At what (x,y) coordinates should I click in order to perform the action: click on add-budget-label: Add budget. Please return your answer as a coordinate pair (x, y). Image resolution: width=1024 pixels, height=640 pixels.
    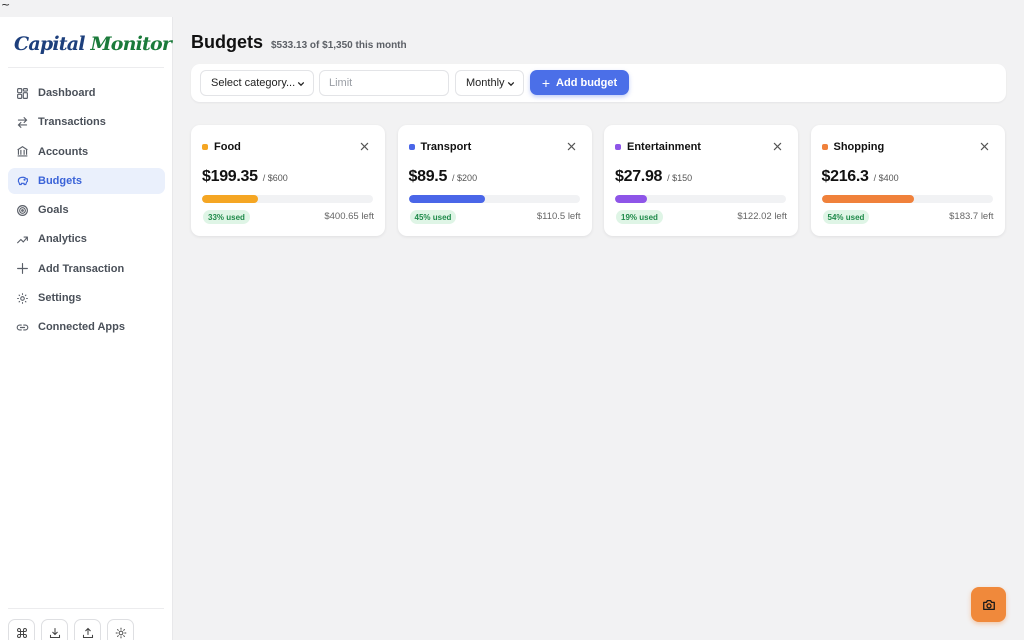
    Looking at the image, I should click on (587, 82).